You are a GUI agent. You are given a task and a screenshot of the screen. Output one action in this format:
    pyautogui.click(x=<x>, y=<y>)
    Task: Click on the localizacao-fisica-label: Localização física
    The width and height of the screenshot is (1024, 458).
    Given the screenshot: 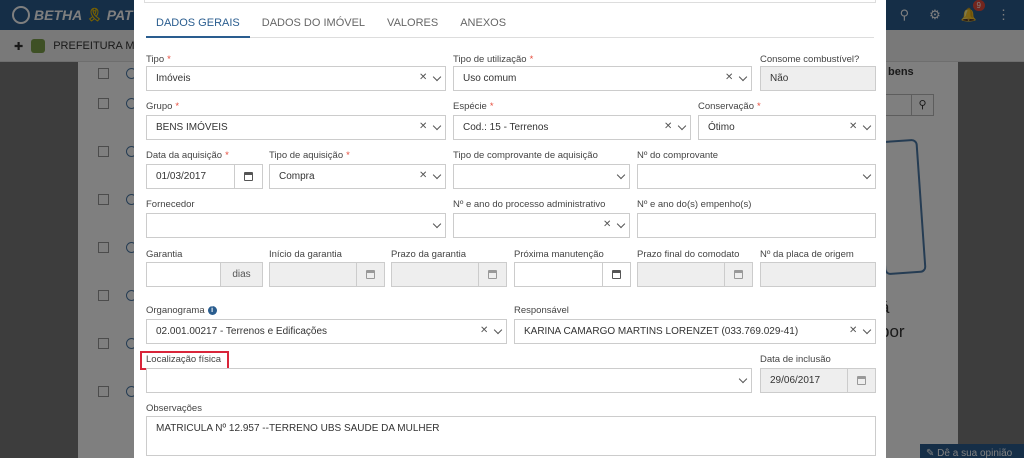 What is the action you would take?
    pyautogui.click(x=183, y=359)
    